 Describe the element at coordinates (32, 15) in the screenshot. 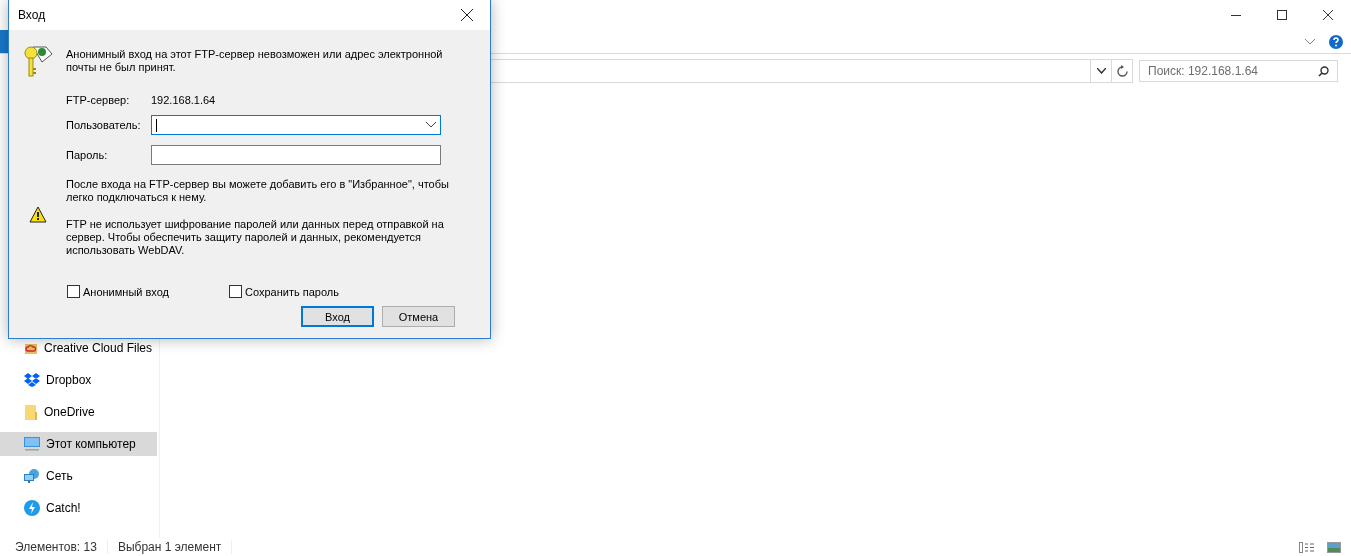

I see `dialog-title: Вход` at that location.